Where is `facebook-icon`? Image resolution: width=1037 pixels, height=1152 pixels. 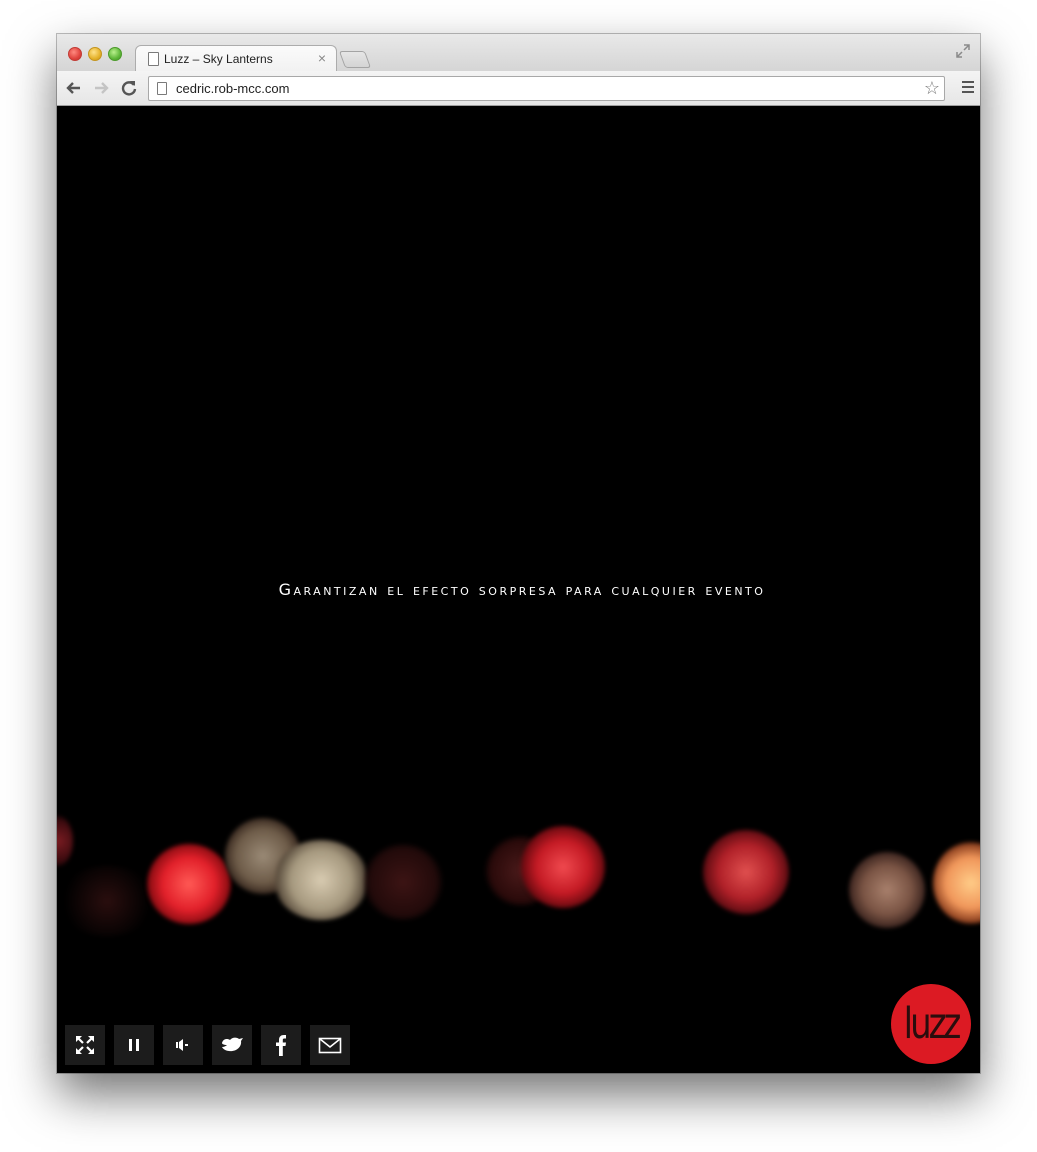 facebook-icon is located at coordinates (281, 1045).